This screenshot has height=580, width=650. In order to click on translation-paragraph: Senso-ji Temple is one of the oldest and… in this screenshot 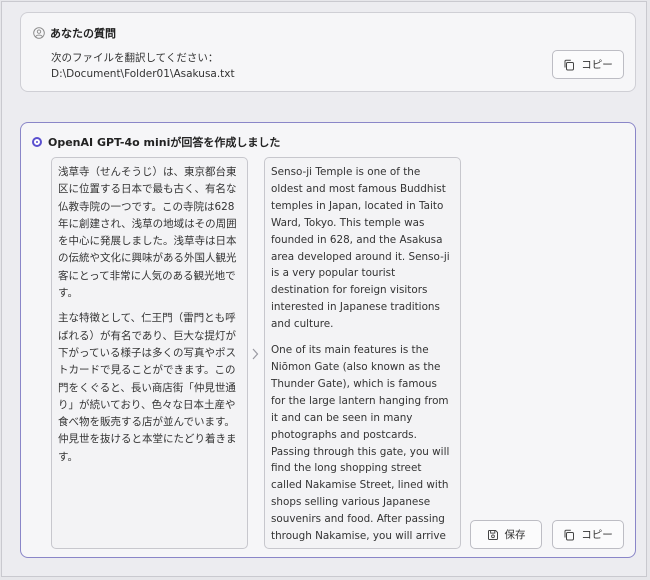, I will do `click(360, 248)`.